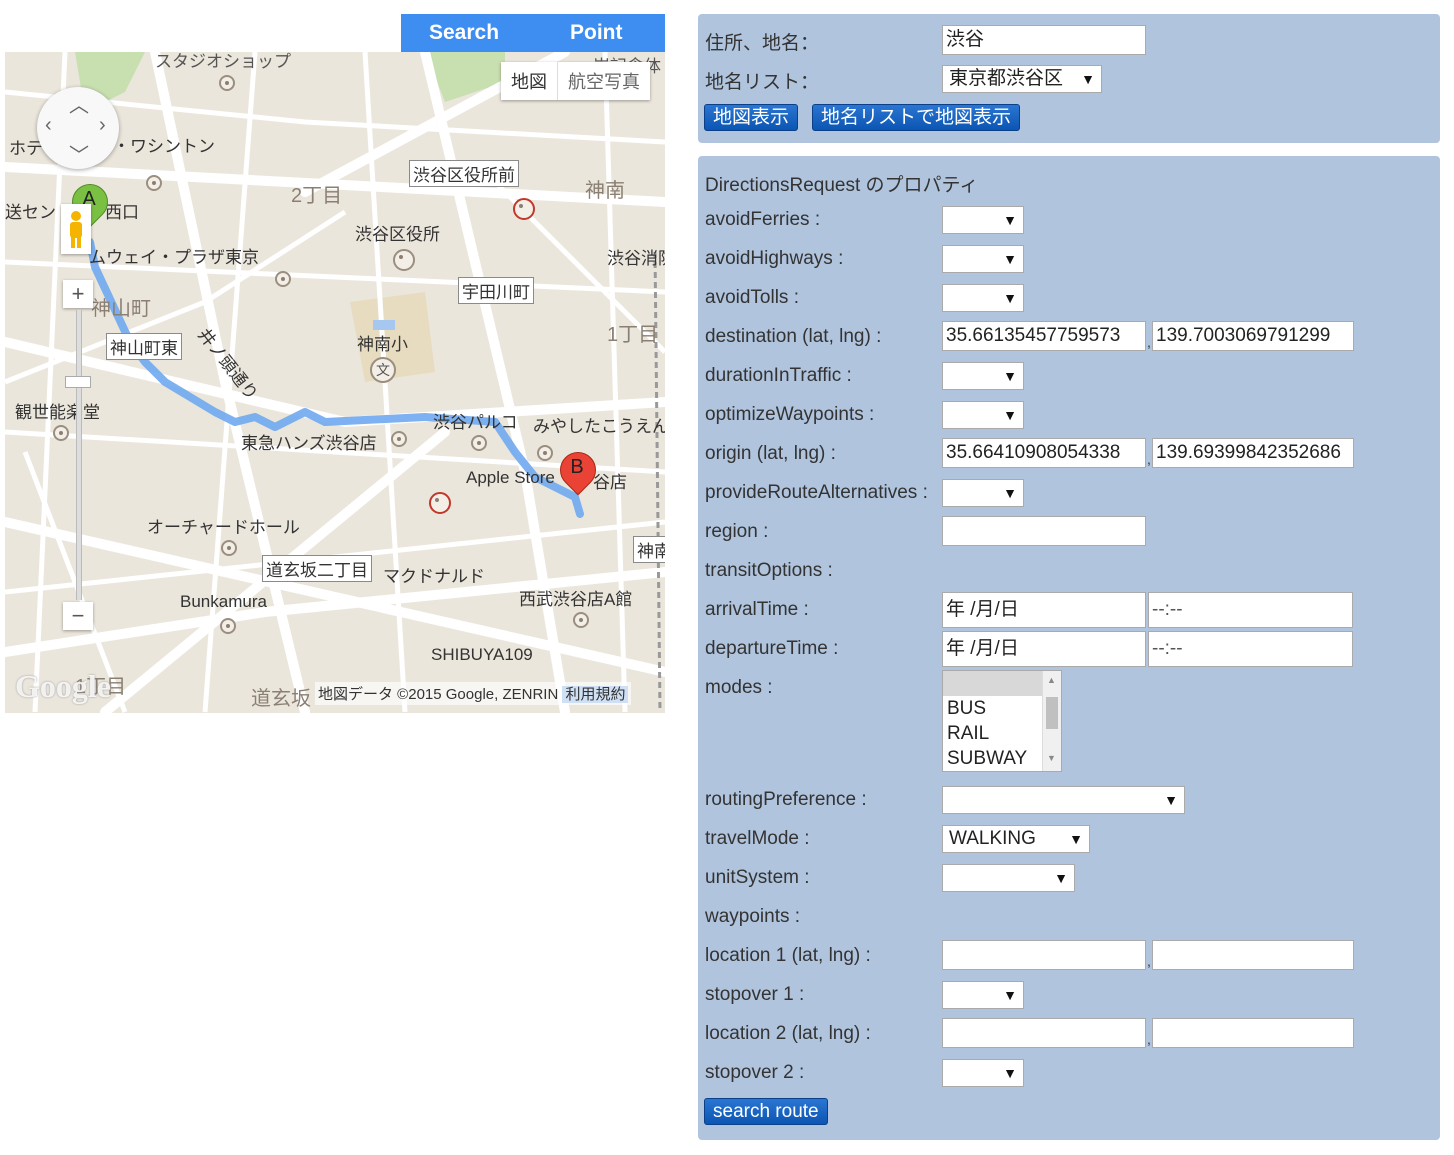 The width and height of the screenshot is (1454, 1155). What do you see at coordinates (223, 61) in the screenshot?
I see `map-label: スタジオショップ` at bounding box center [223, 61].